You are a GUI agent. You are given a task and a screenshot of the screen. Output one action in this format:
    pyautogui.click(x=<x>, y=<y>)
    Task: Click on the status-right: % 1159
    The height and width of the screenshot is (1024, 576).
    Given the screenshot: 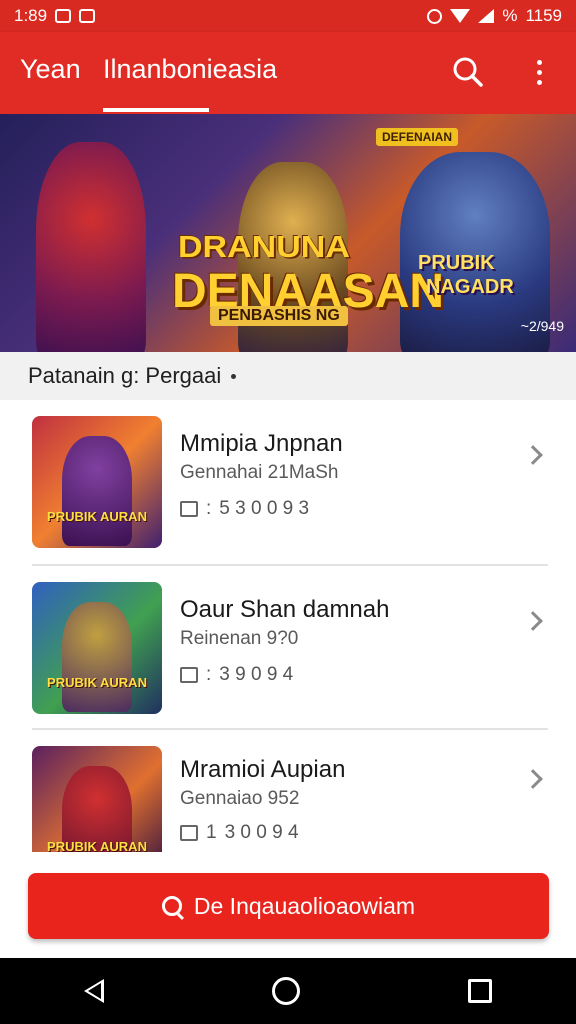 What is the action you would take?
    pyautogui.click(x=494, y=16)
    